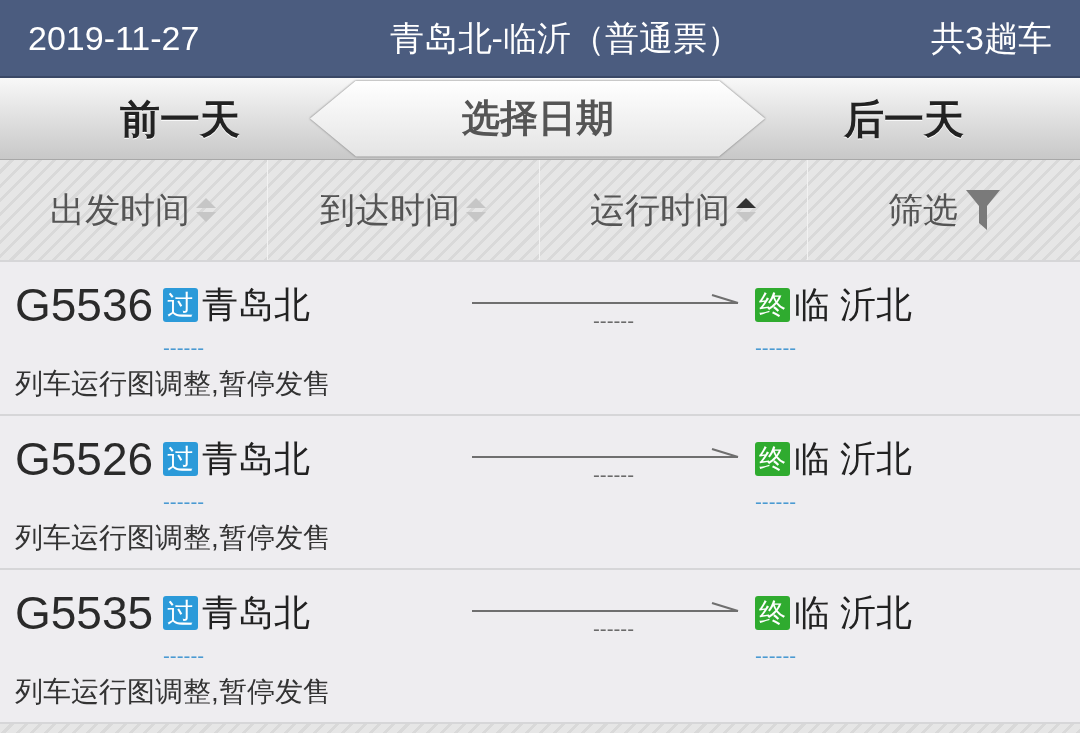 This screenshot has height=733, width=1080. I want to click on travel-date: 2019-11-27, so click(114, 38).